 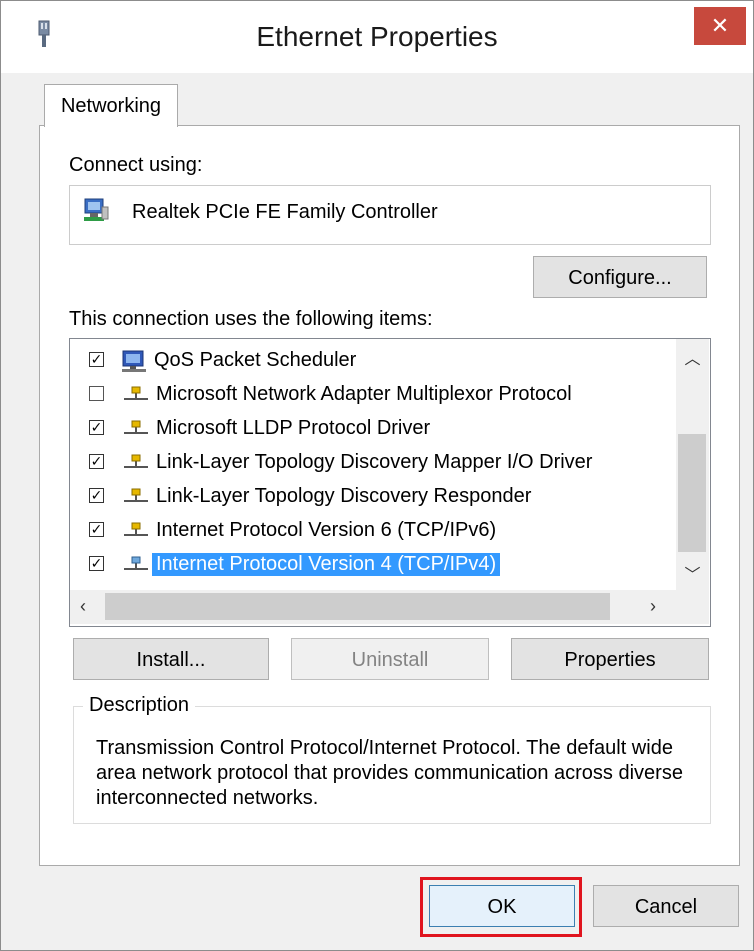 I want to click on connect-using-label: Connect using:, so click(x=136, y=165).